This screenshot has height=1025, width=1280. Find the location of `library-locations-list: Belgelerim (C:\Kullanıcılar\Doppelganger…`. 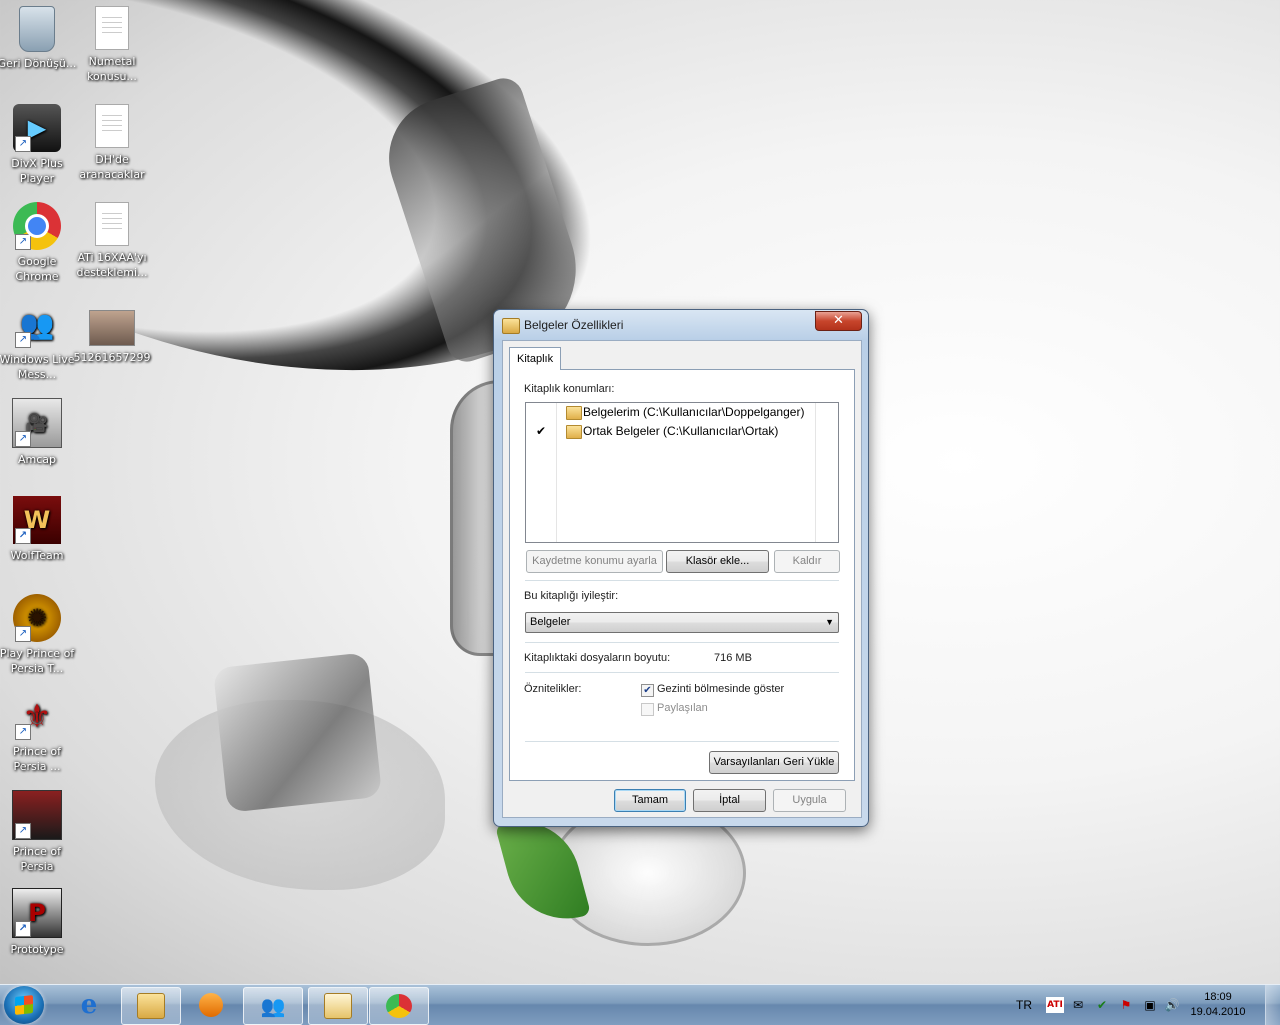

library-locations-list: Belgelerim (C:\Kullanıcılar\Doppelganger… is located at coordinates (682, 472).